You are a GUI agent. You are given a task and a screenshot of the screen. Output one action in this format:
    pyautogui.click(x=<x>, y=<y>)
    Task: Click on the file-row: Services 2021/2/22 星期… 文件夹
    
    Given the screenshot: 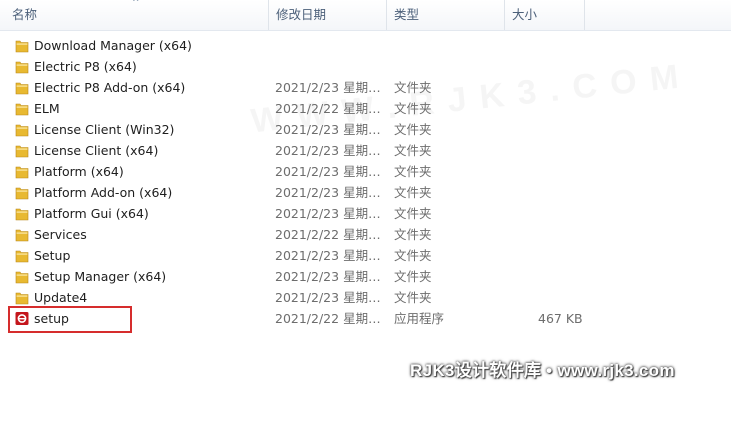 What is the action you would take?
    pyautogui.click(x=365, y=234)
    